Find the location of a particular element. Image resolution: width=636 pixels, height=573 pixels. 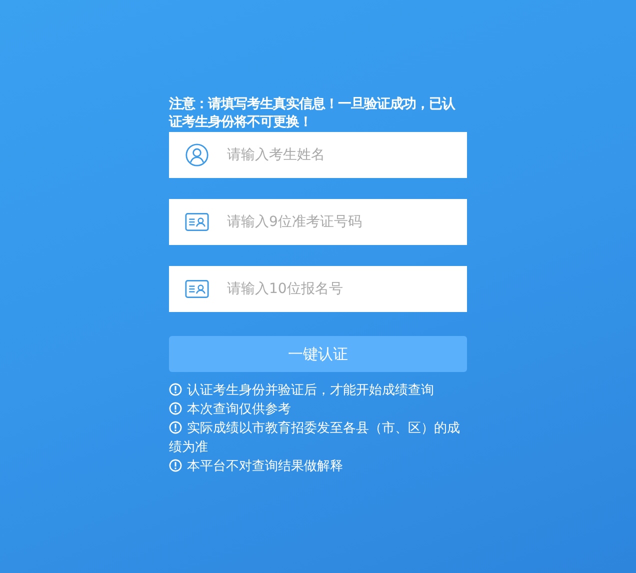

text-input: 请输入10位报名号 is located at coordinates (346, 289).